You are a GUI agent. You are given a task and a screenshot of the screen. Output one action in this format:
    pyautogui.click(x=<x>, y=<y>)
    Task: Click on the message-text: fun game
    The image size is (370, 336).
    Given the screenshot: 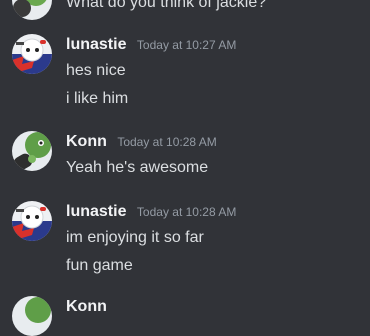 What is the action you would take?
    pyautogui.click(x=99, y=265)
    